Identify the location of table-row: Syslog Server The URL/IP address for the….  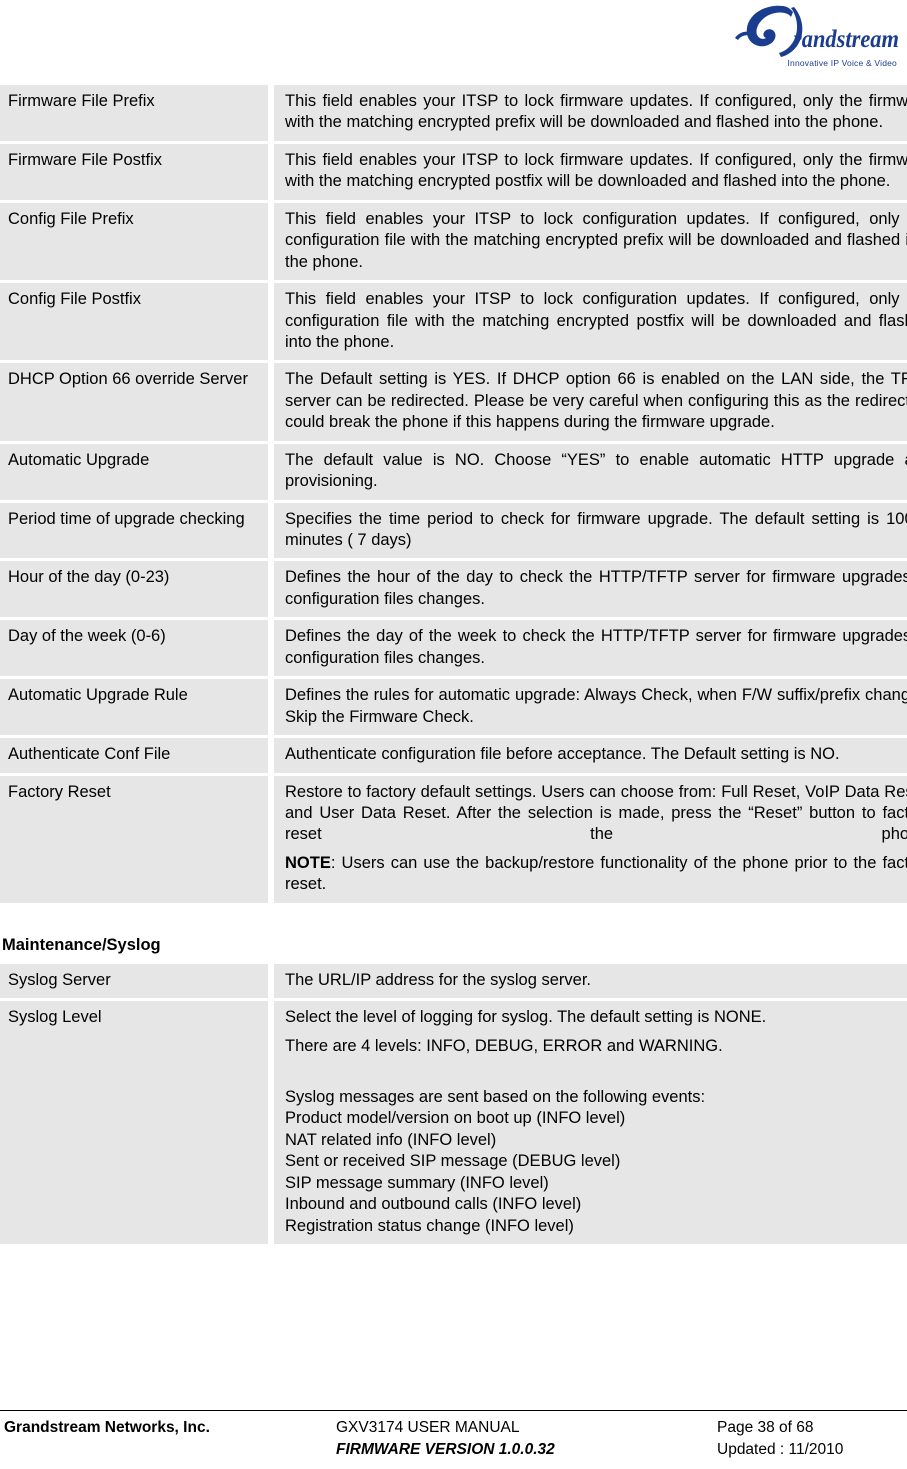
(453, 981).